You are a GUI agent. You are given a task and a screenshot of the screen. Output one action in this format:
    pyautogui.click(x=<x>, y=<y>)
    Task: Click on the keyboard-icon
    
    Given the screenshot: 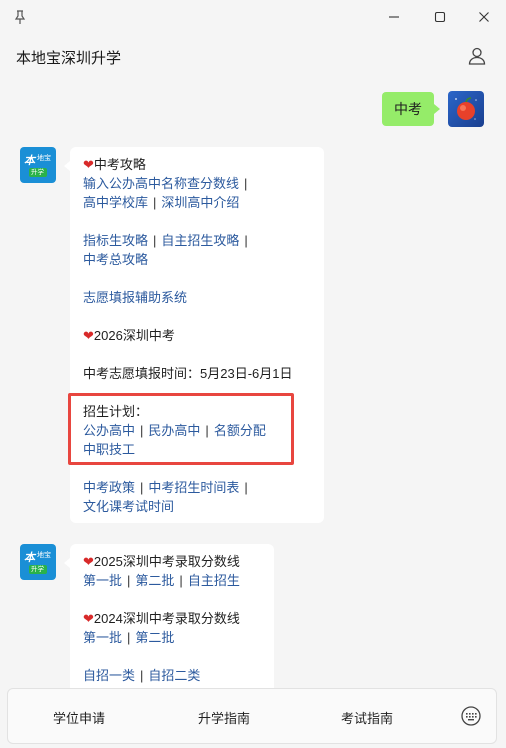 What is the action you would take?
    pyautogui.click(x=471, y=716)
    